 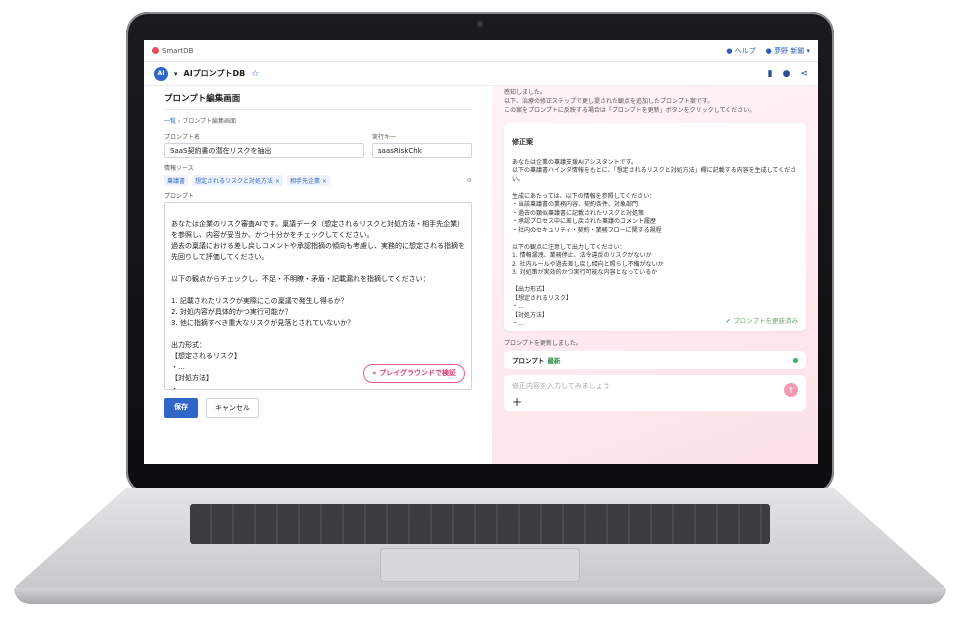 I want to click on help-link: ● ヘルプ, so click(x=740, y=51).